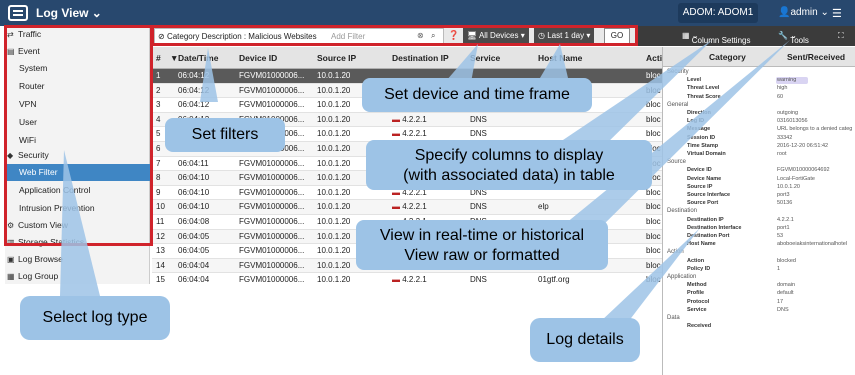 The height and width of the screenshot is (375, 855). I want to click on view-toolbar: ▦ Column Settings ⌄ 🔧 Tools ⌄ ⛶, so click(746, 36).